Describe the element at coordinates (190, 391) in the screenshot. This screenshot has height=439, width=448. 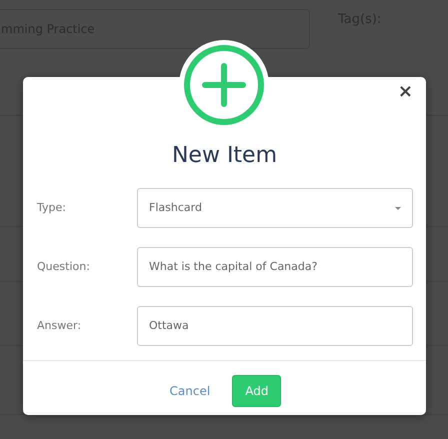
I see `cancel-link: Cancel` at that location.